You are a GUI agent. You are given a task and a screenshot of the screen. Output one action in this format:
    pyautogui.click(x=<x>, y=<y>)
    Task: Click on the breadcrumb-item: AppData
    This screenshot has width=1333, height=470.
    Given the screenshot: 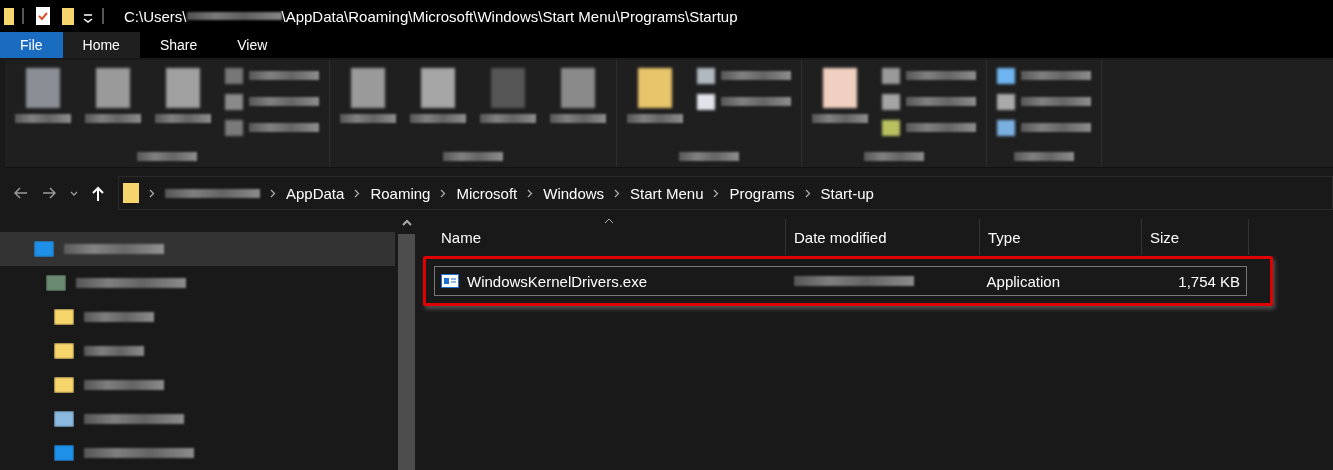 What is the action you would take?
    pyautogui.click(x=315, y=193)
    